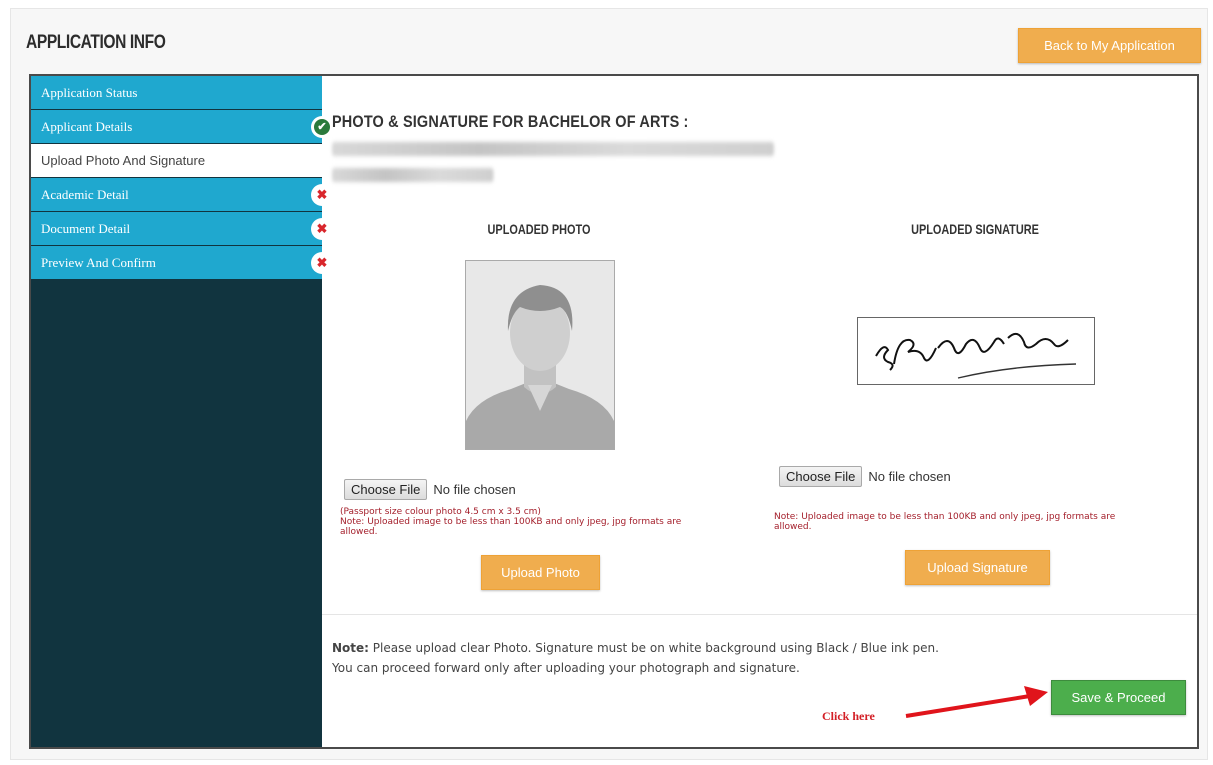 The image size is (1213, 765). Describe the element at coordinates (96, 42) in the screenshot. I see `page-title: APPLICATION INFO` at that location.